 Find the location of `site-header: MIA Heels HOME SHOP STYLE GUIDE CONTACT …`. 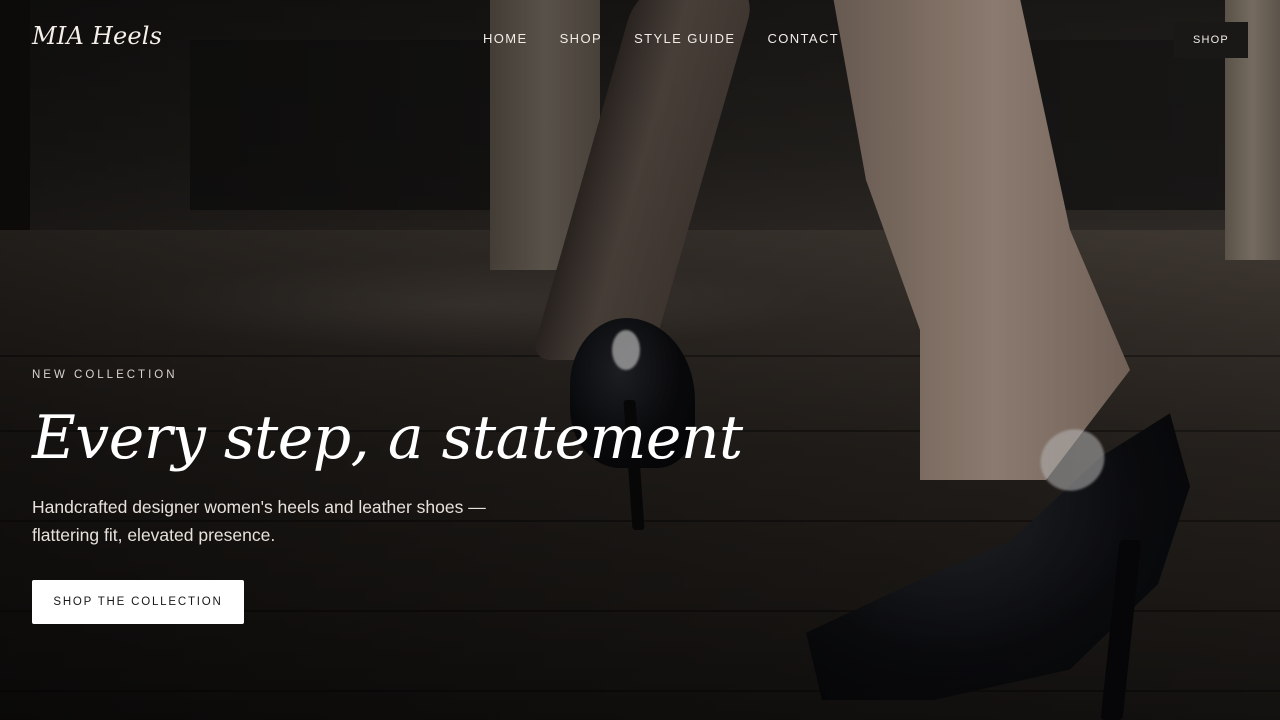

site-header: MIA Heels HOME SHOP STYLE GUIDE CONTACT … is located at coordinates (640, 40).